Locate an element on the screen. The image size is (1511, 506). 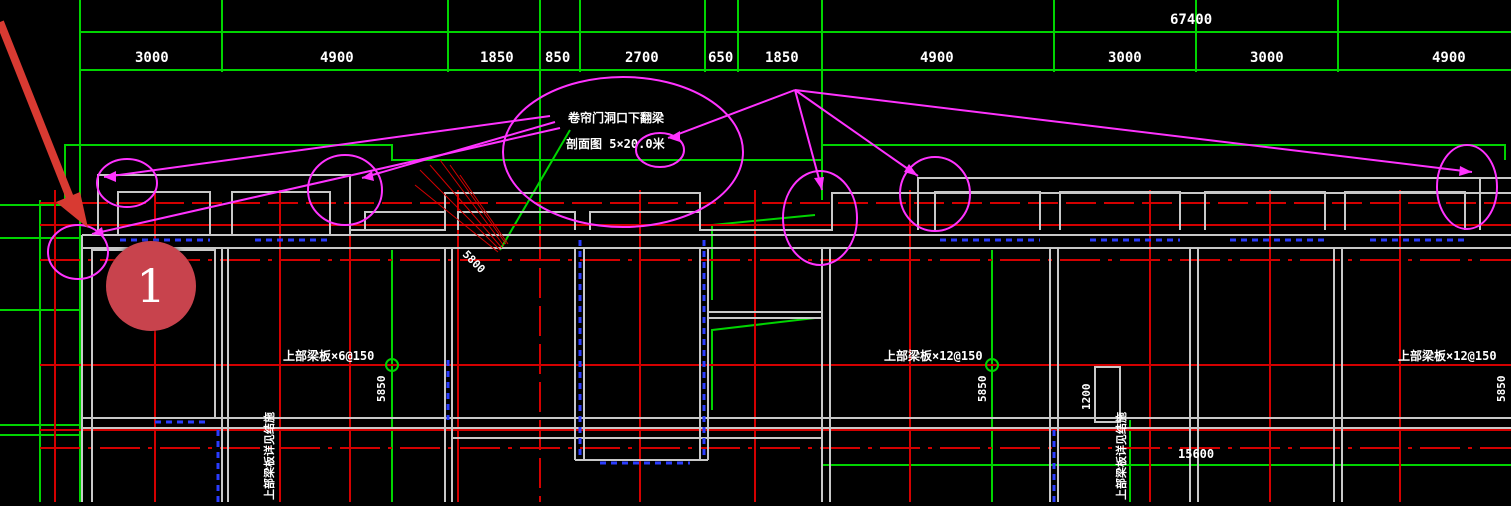
dimension-text: 850 is located at coordinates (557, 58).